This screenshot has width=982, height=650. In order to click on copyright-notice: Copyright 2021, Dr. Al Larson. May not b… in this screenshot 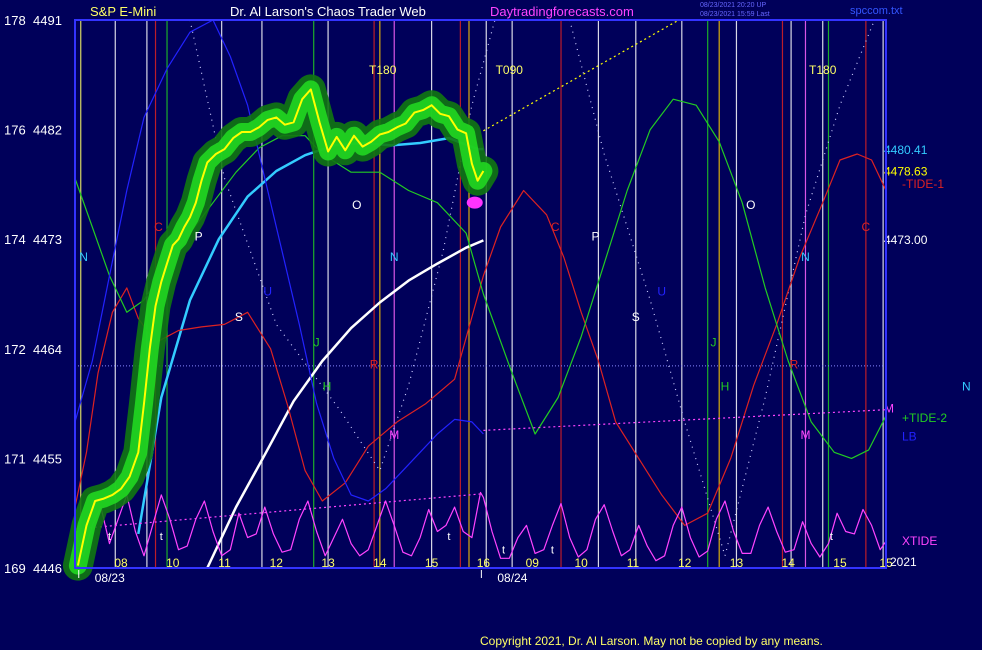, I will do `click(651, 641)`.